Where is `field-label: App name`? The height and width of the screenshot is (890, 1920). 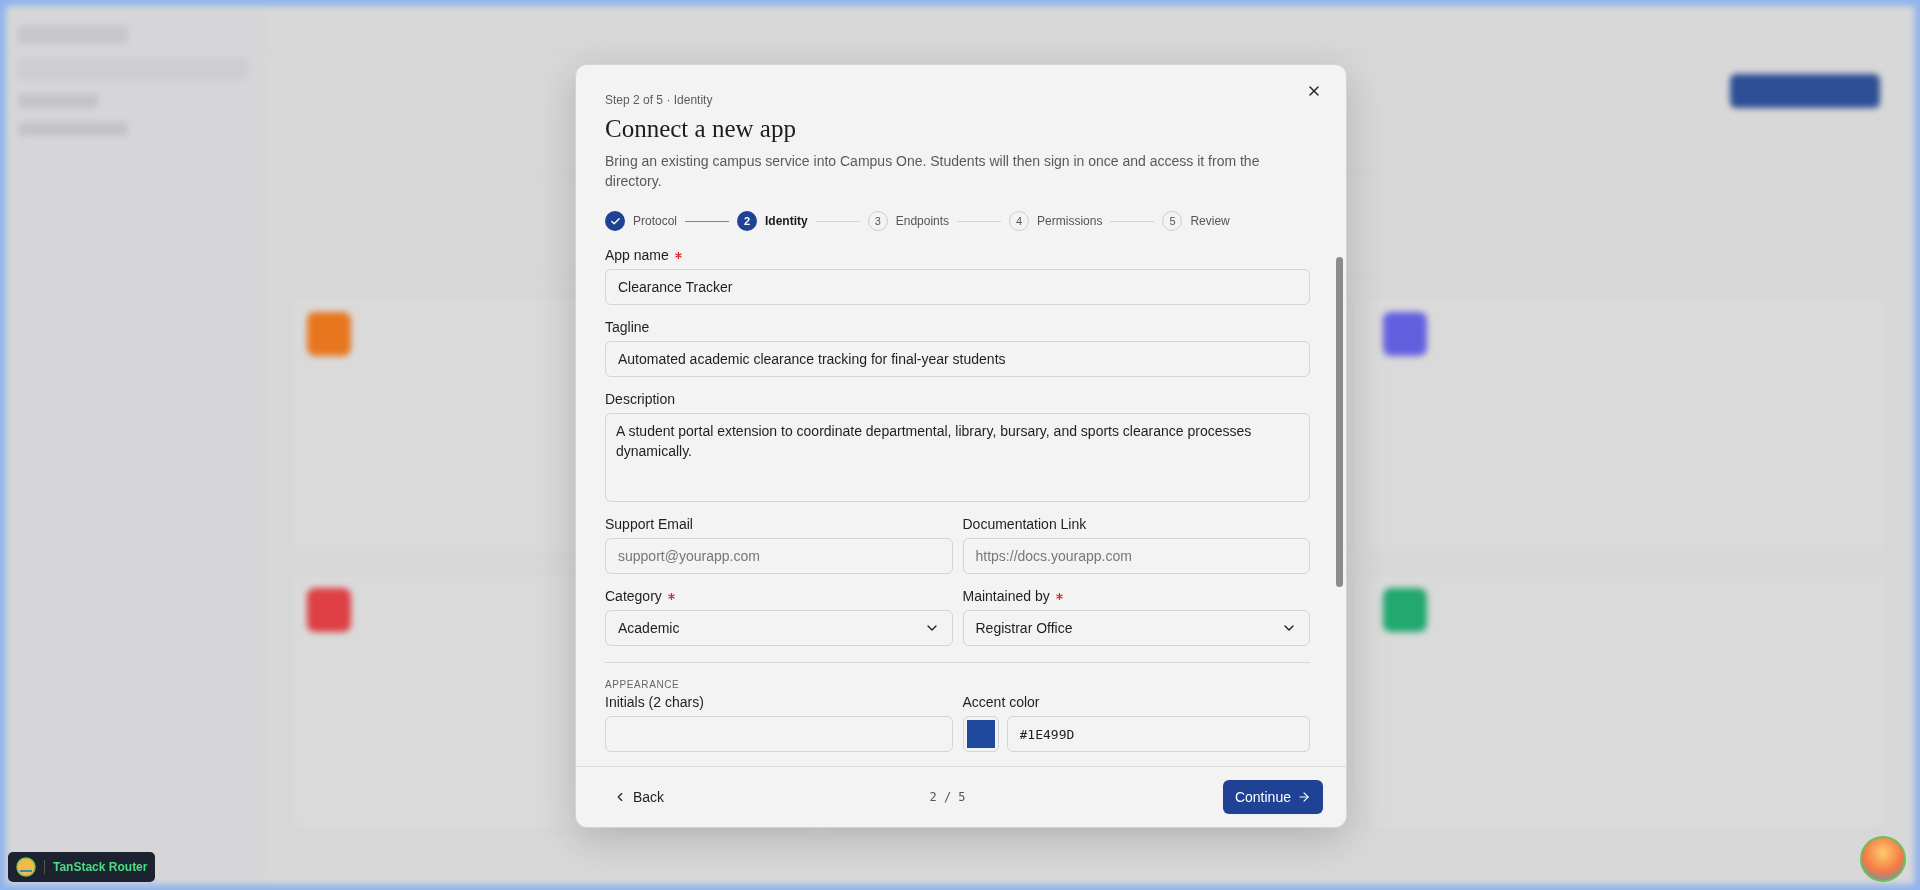 field-label: App name is located at coordinates (637, 255).